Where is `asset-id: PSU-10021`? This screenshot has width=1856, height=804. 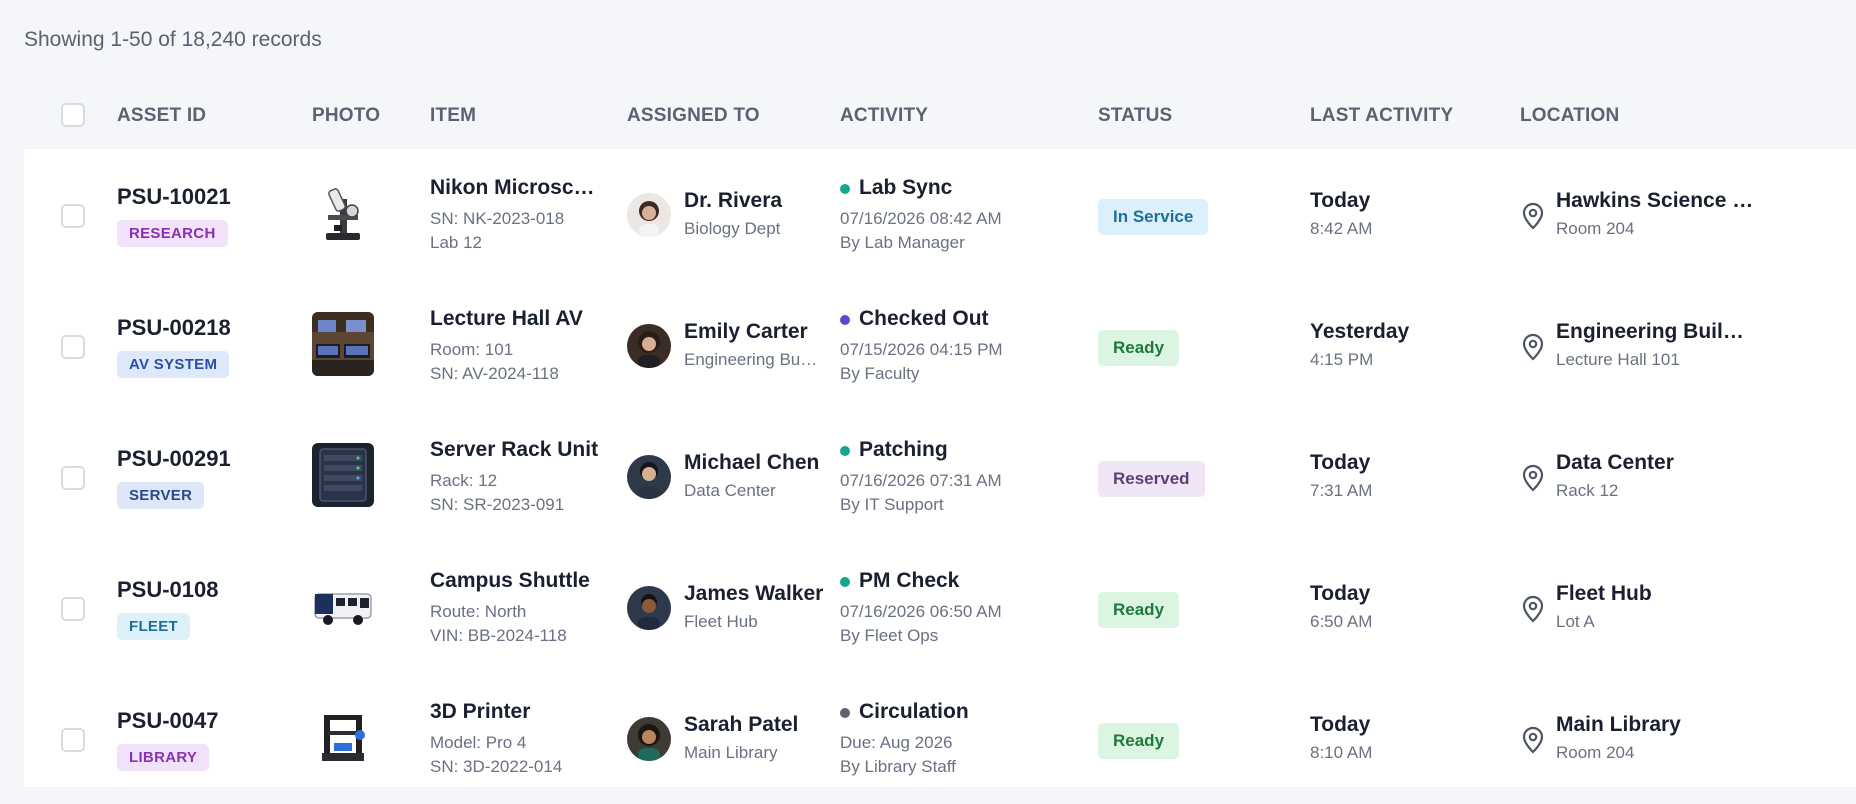
asset-id: PSU-10021 is located at coordinates (174, 197).